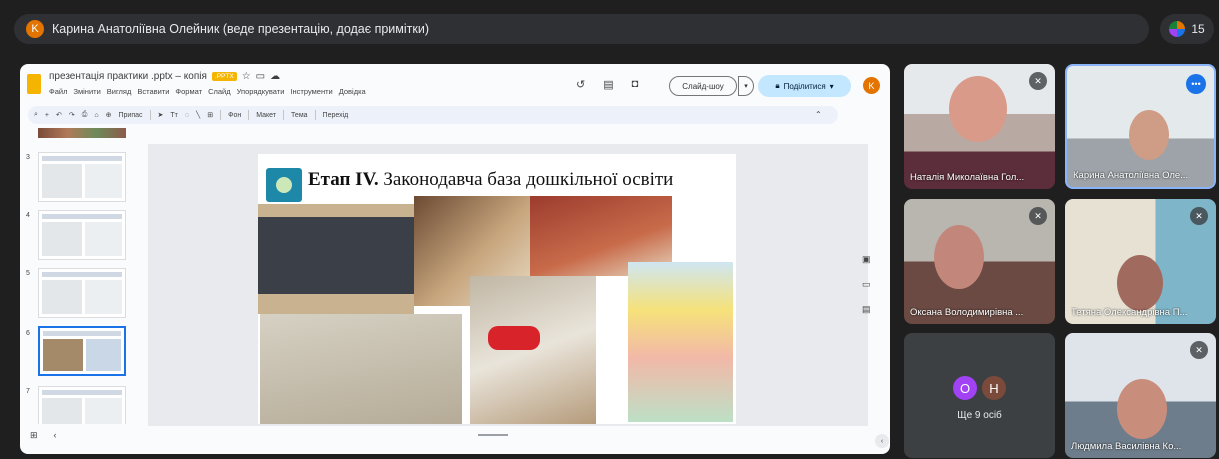 The image size is (1219, 459). What do you see at coordinates (514, 338) in the screenshot?
I see `photo-hand` at bounding box center [514, 338].